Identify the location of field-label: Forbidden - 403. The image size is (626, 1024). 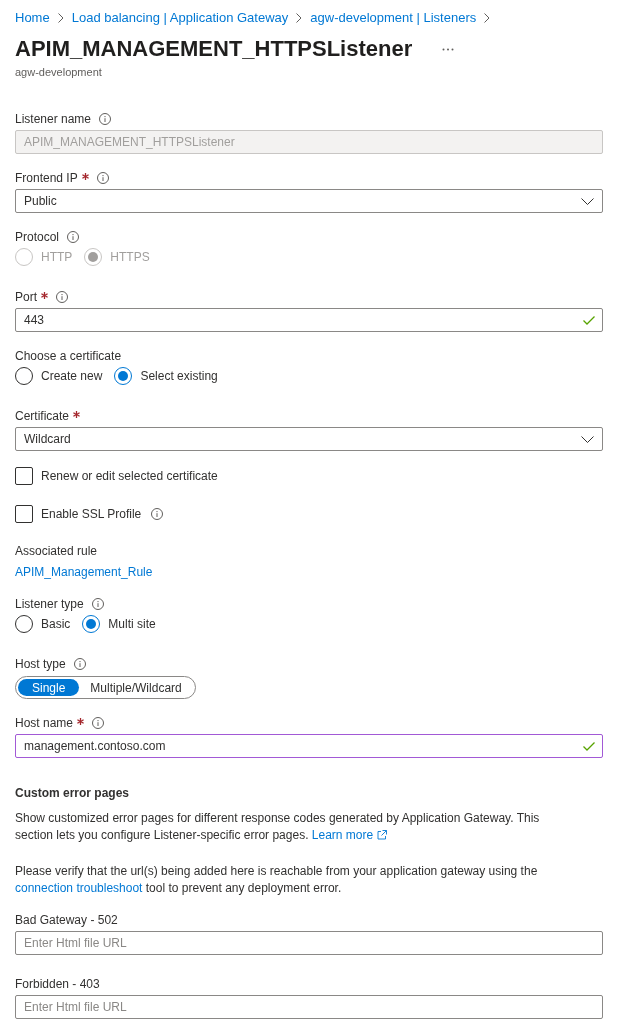
(57, 984).